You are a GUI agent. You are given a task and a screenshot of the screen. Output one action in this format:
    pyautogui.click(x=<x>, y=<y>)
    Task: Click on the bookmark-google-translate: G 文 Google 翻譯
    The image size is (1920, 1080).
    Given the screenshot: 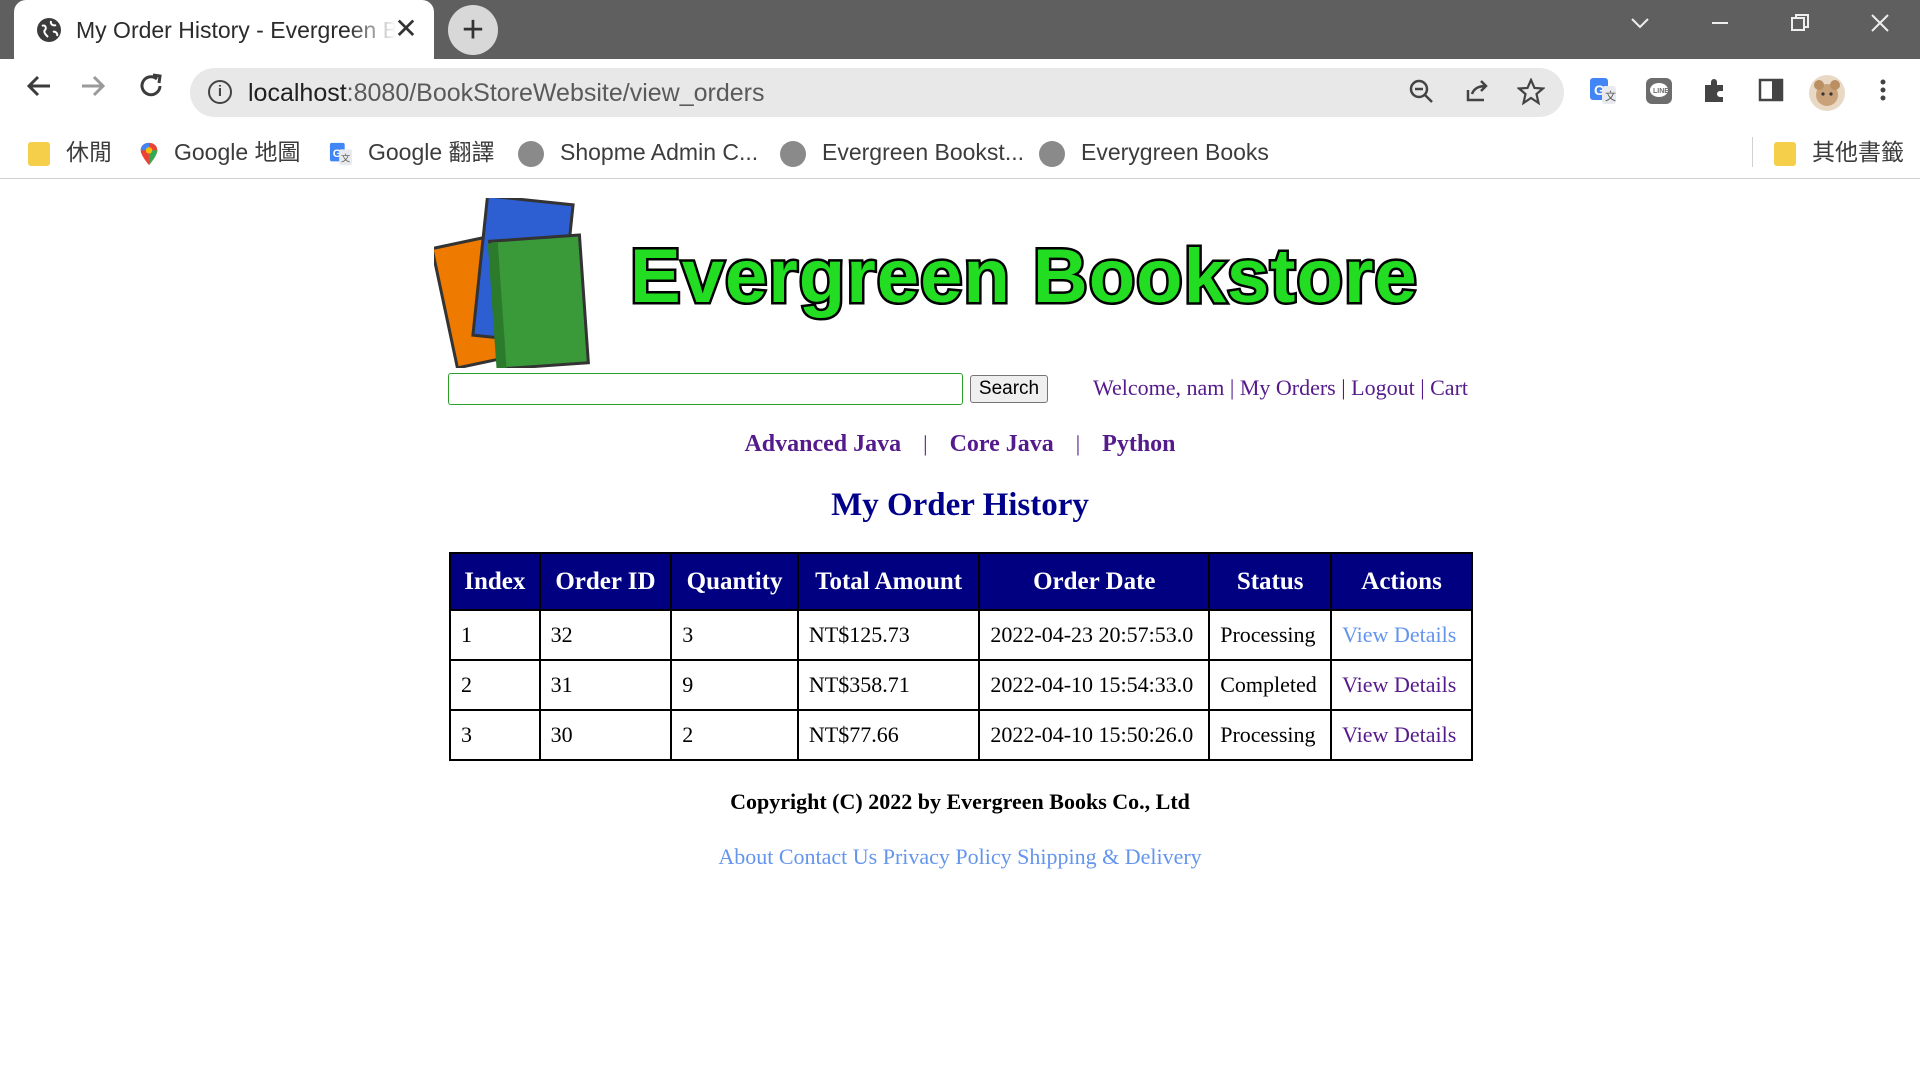 What is the action you would take?
    pyautogui.click(x=411, y=152)
    